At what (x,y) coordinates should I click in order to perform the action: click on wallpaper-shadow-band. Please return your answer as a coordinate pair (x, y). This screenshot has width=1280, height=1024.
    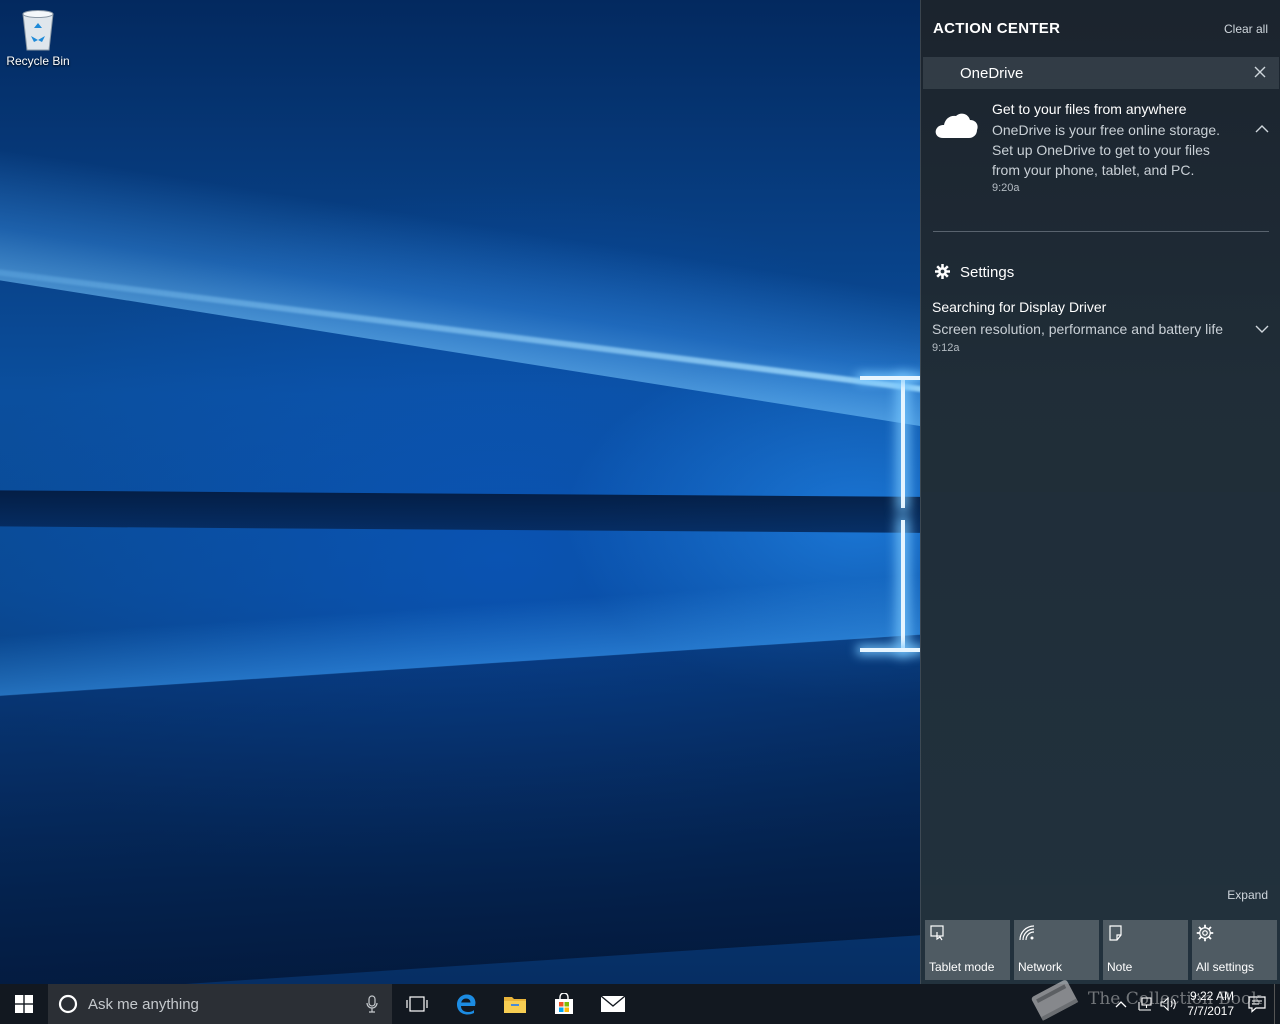
    Looking at the image, I should click on (460, 512).